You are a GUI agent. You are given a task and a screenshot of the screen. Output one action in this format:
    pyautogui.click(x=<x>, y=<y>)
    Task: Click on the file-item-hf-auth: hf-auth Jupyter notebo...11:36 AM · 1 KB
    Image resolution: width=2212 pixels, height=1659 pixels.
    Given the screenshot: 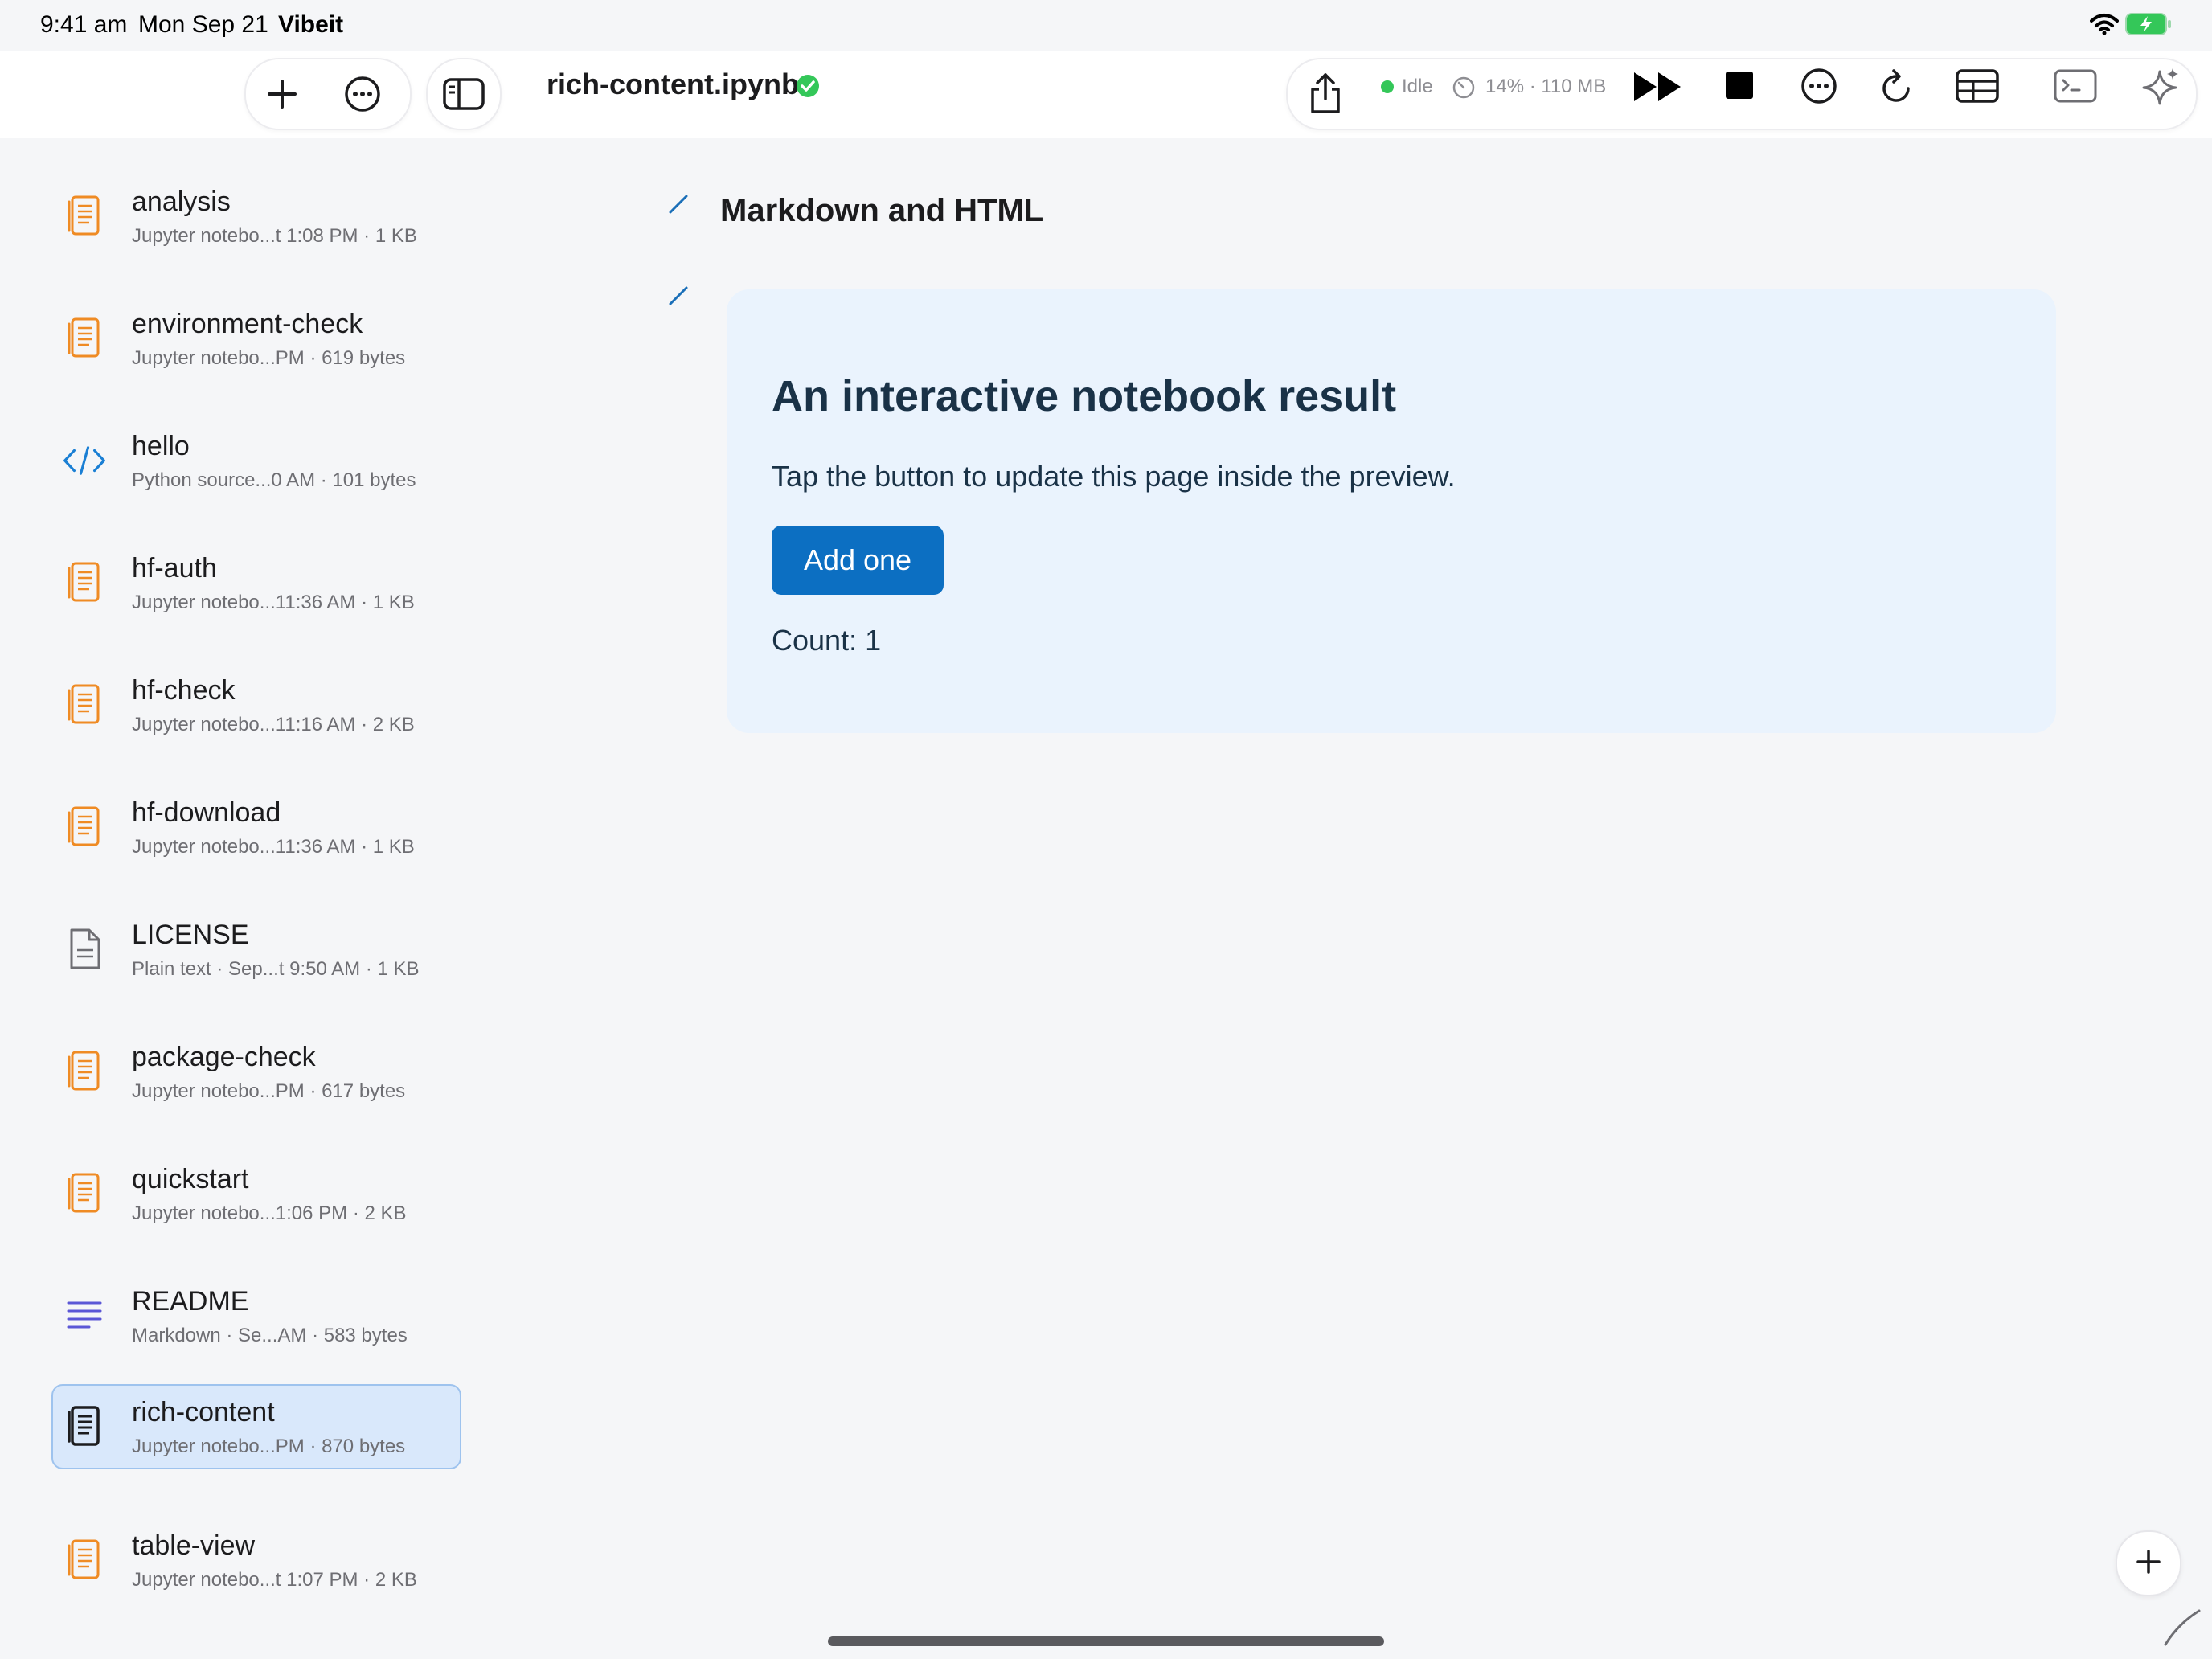 What is the action you would take?
    pyautogui.click(x=256, y=582)
    